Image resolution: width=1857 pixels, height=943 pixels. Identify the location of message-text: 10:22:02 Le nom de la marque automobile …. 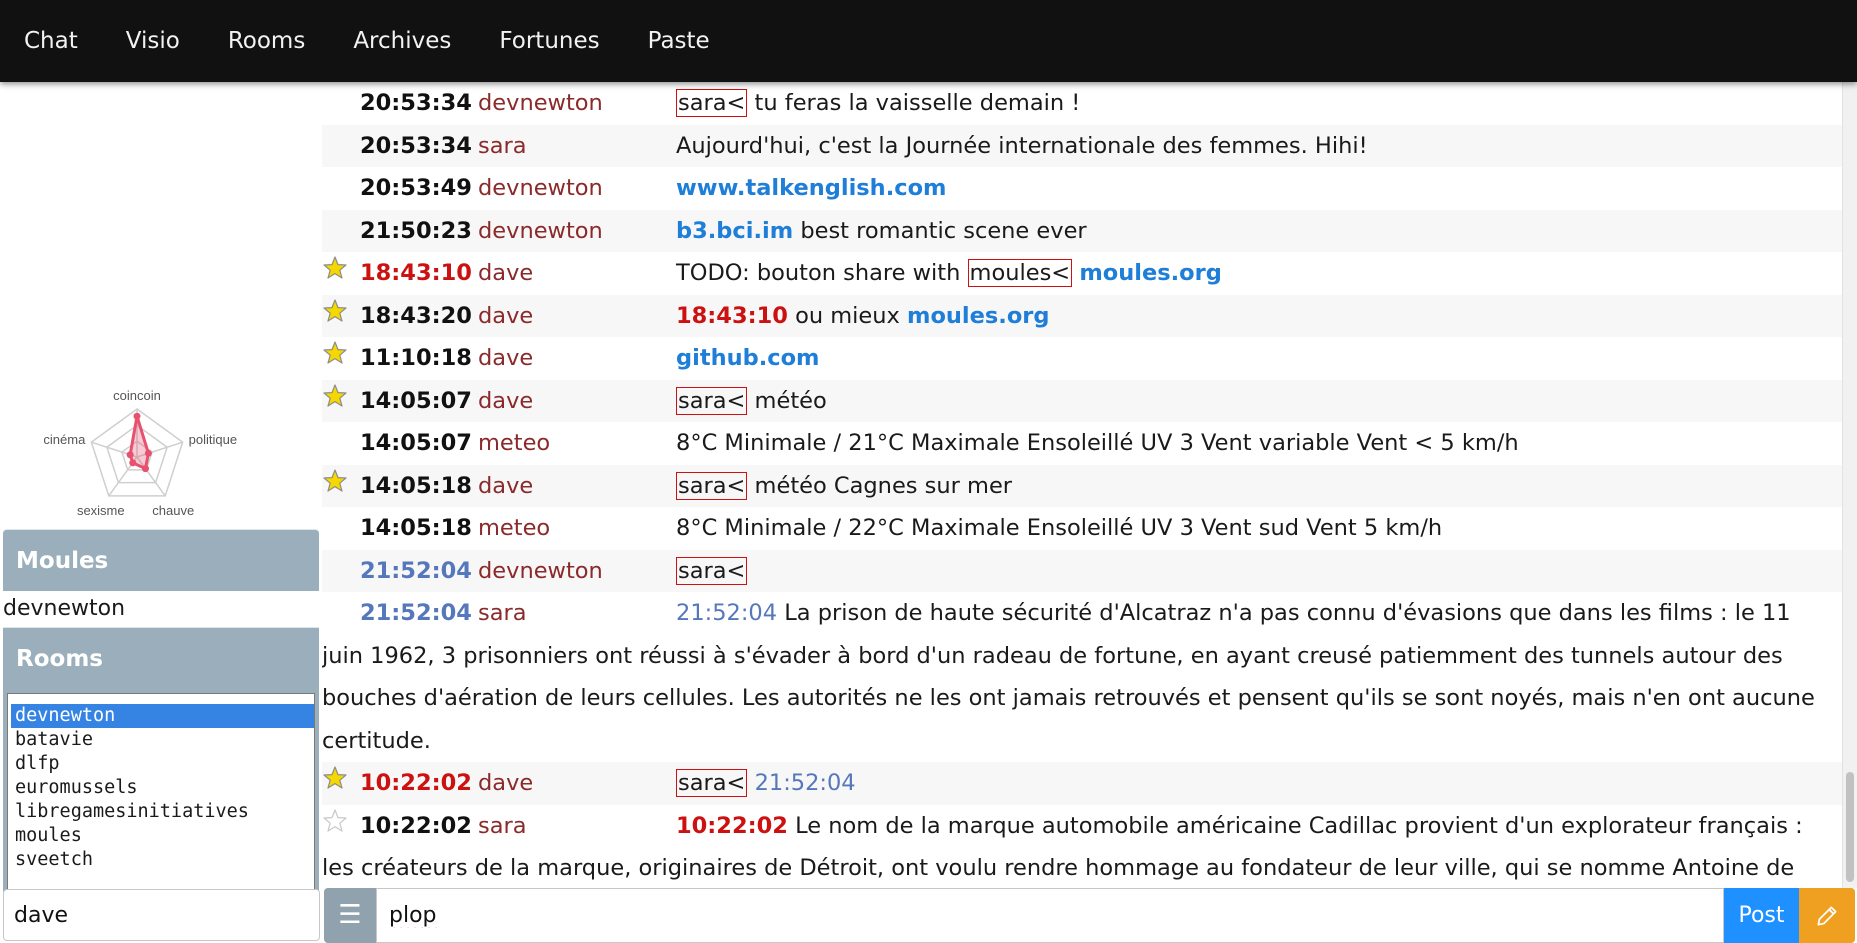
(1082, 847).